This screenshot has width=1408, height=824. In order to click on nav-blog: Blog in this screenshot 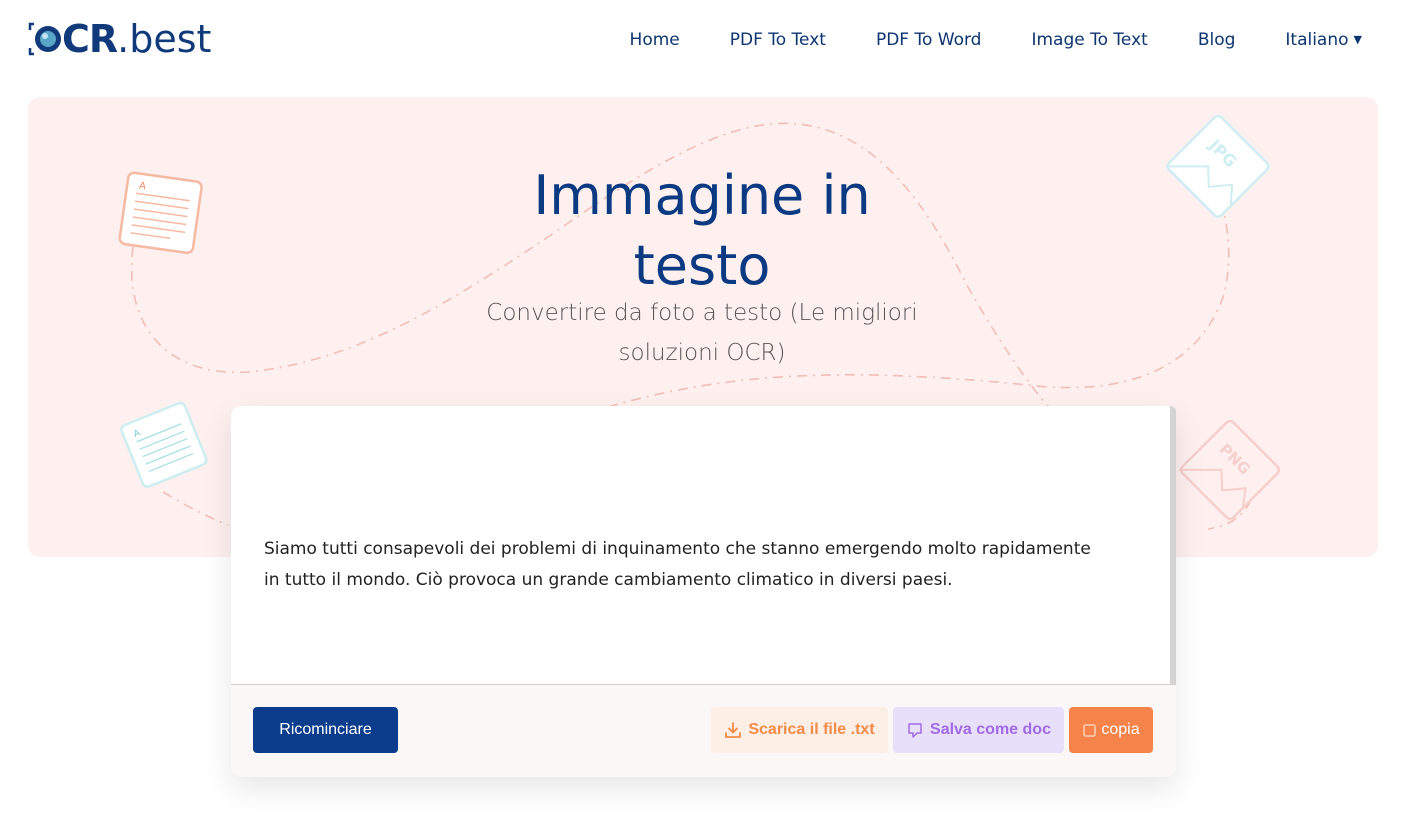, I will do `click(1217, 40)`.